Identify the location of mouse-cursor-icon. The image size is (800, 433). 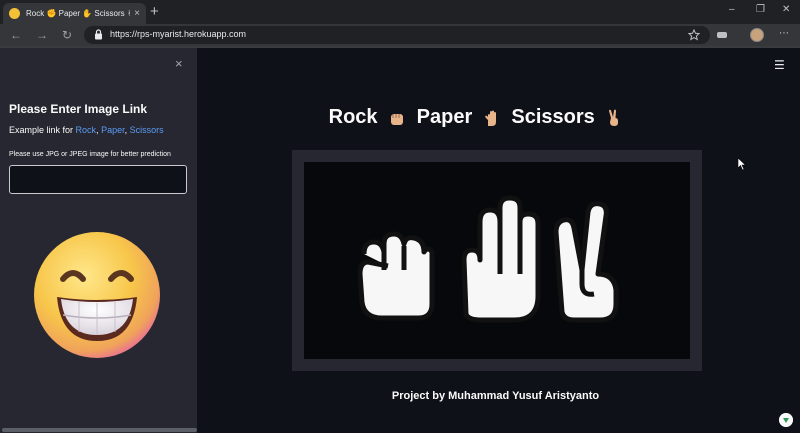
(742, 164).